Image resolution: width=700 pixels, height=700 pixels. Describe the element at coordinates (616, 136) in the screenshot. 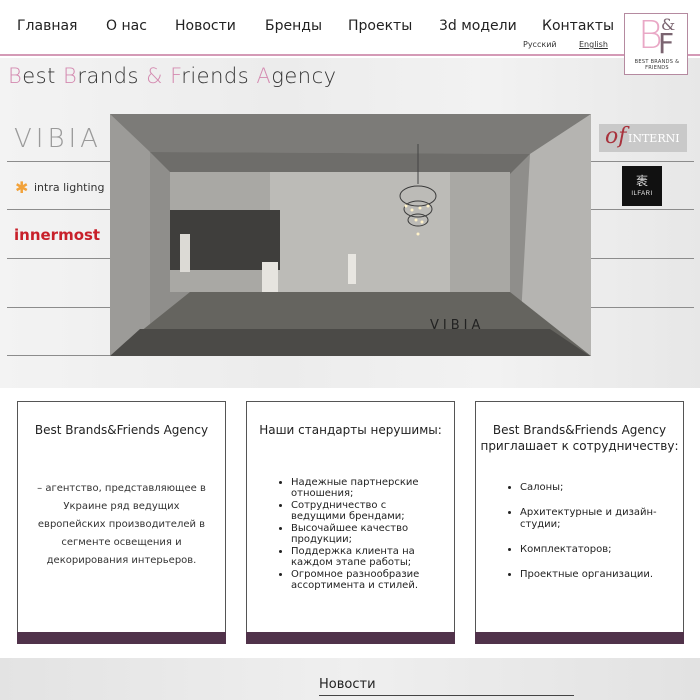

I see `interni-mark: of` at that location.